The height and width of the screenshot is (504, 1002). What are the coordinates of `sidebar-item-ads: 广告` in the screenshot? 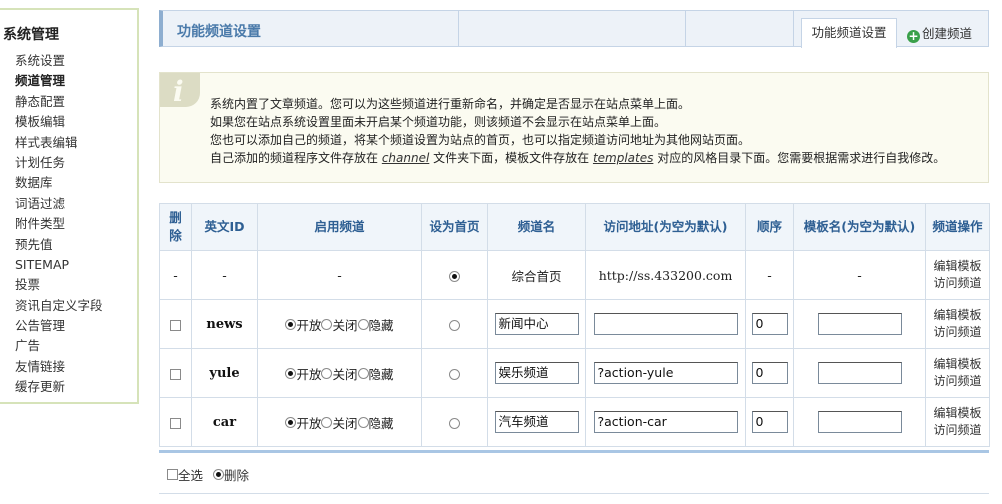 It's located at (59, 346).